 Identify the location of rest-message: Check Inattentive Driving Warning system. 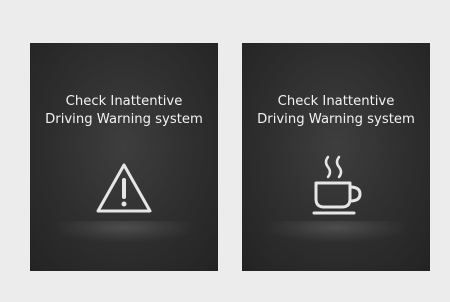
(336, 111).